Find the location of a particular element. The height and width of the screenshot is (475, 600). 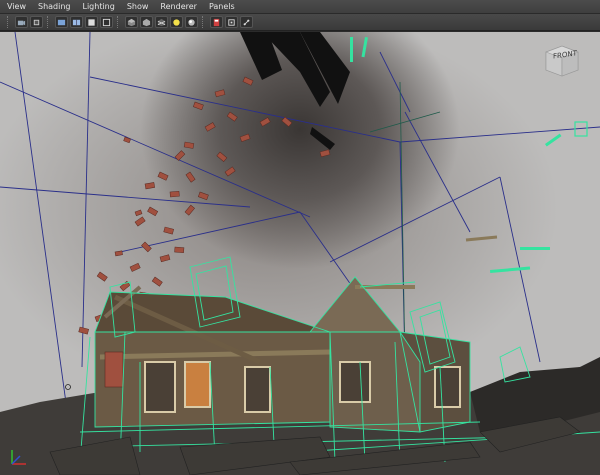

shadows-icon is located at coordinates (191, 22).